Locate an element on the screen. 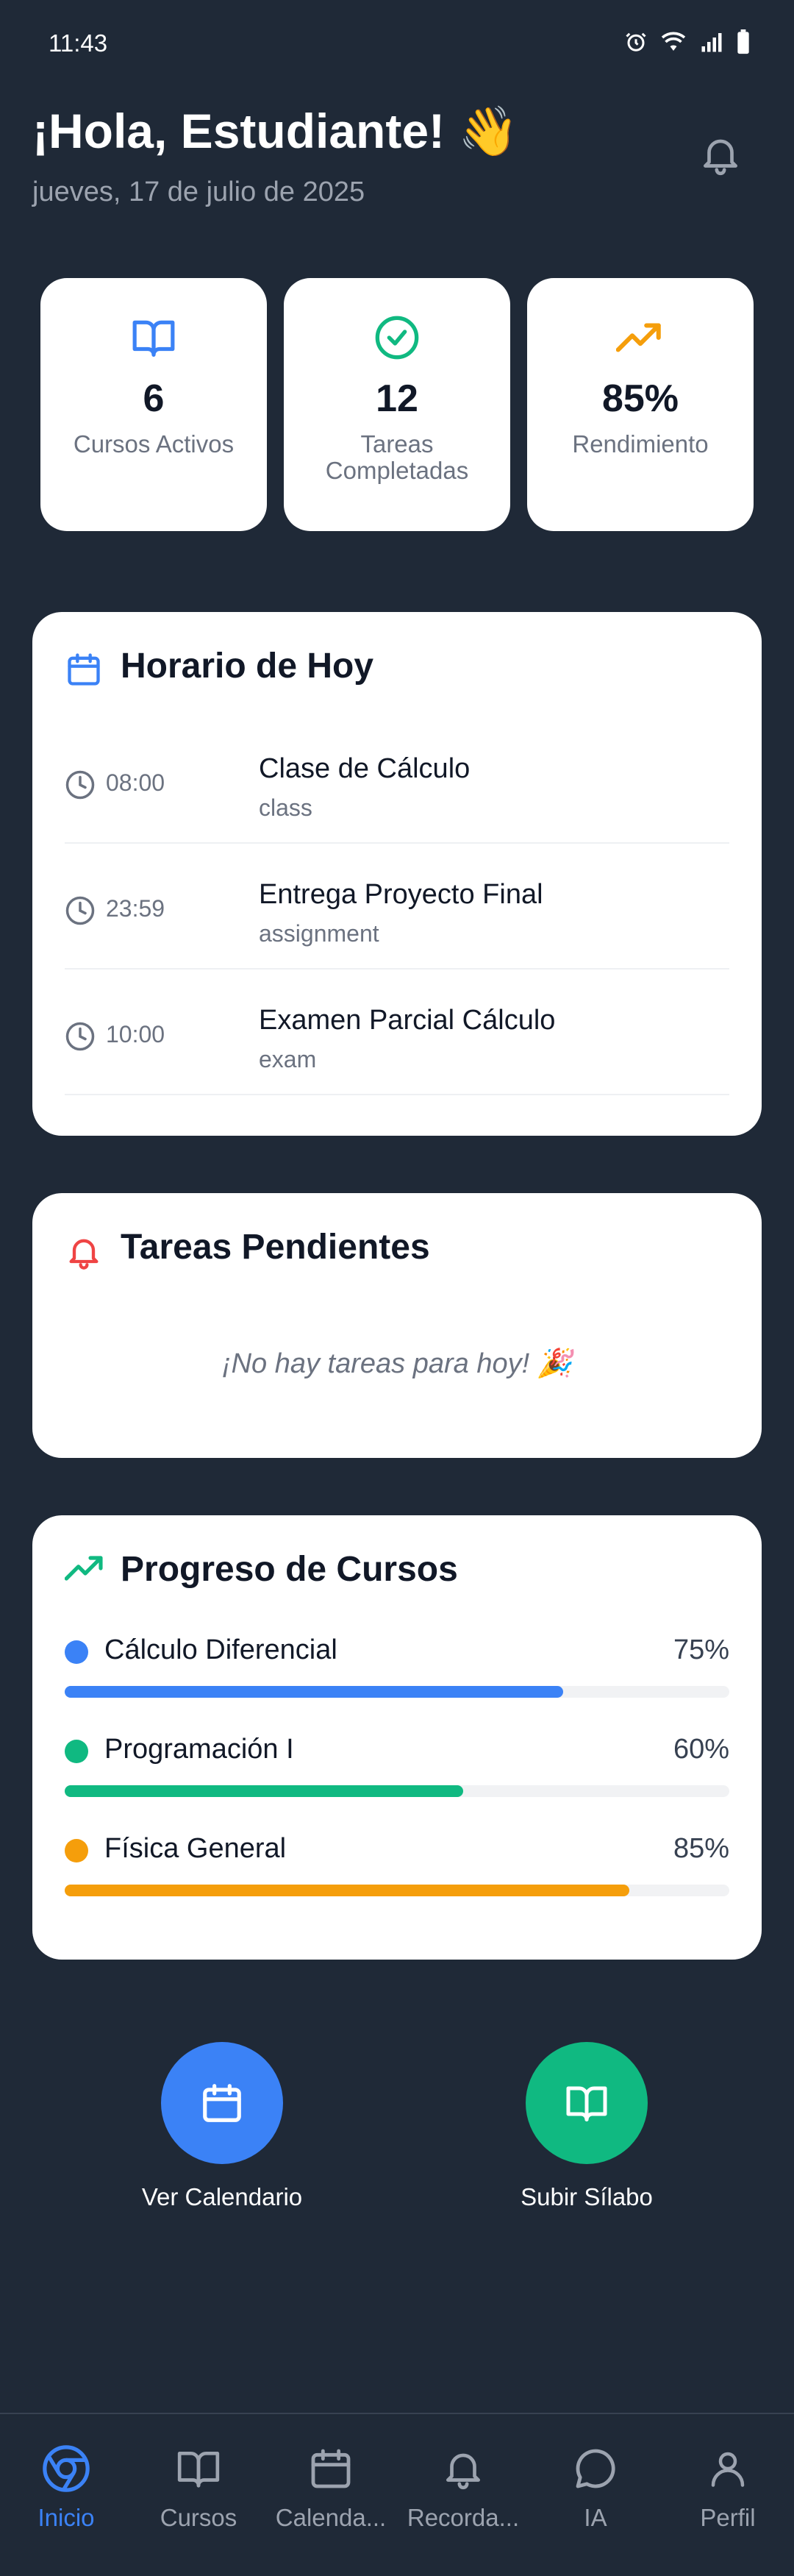 The image size is (794, 2576). course-progress-row: Física General 85% is located at coordinates (397, 1869).